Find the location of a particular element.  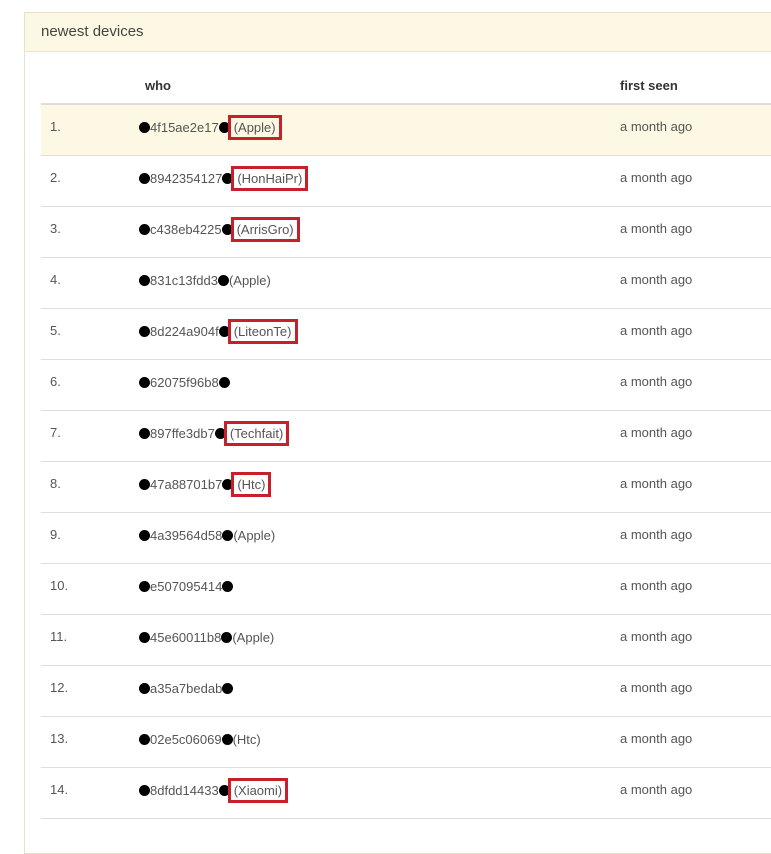

device-mac: a35a7bedab is located at coordinates (186, 688).